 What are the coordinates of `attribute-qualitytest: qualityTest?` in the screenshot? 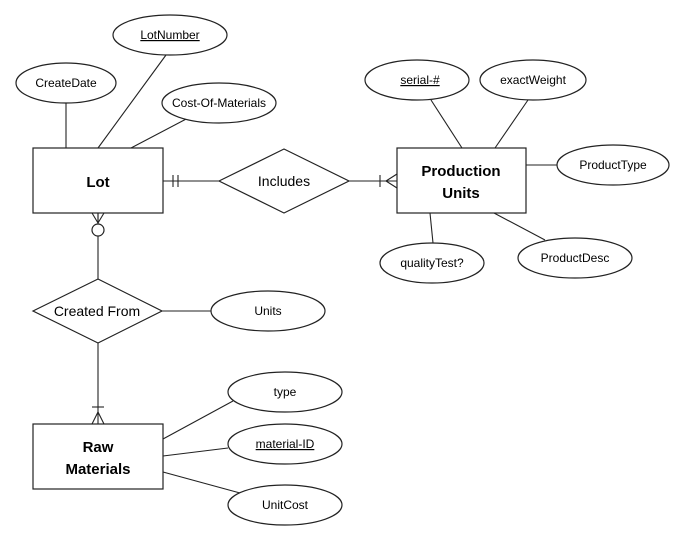 It's located at (432, 263).